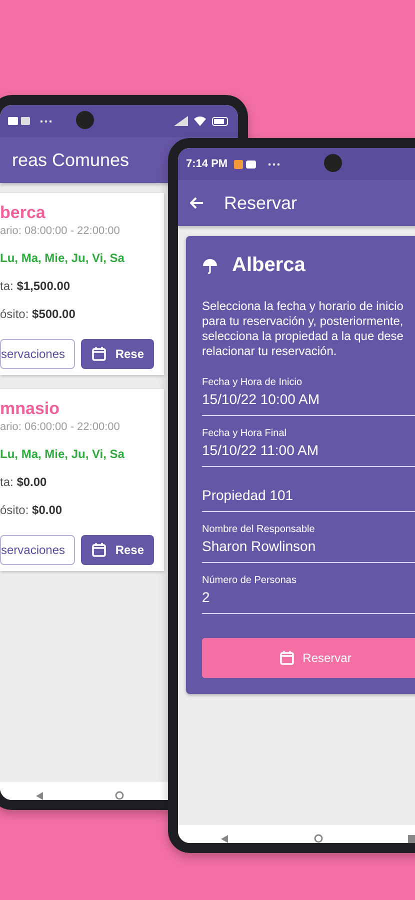  Describe the element at coordinates (261, 450) in the screenshot. I see `field-value: 15/10/22 11:00 AM` at that location.